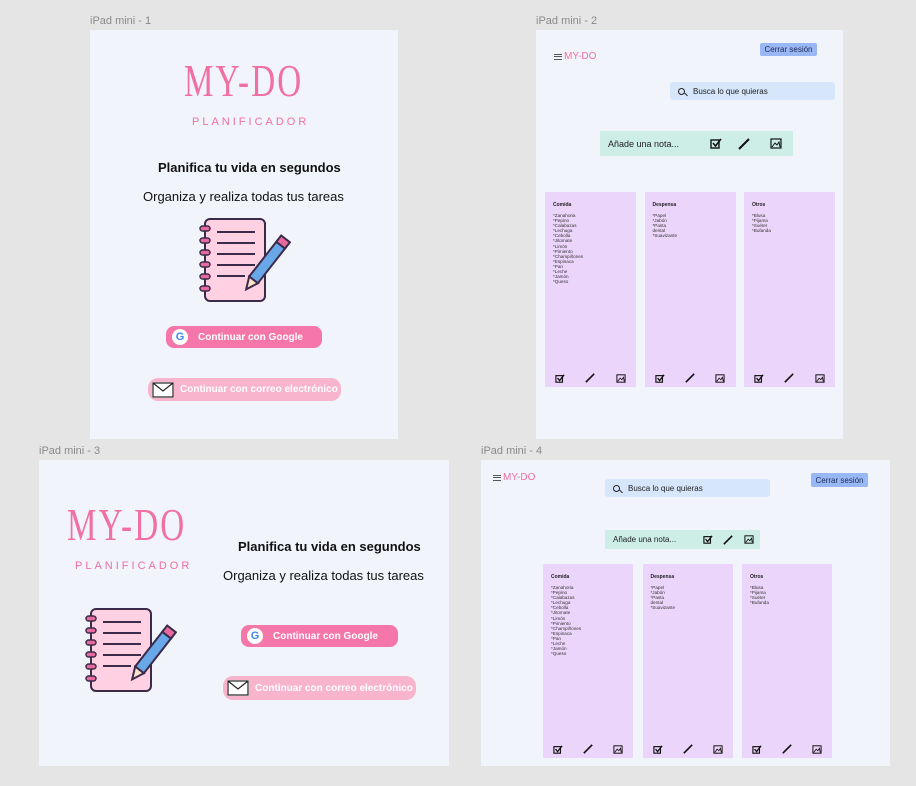 The width and height of the screenshot is (916, 786). What do you see at coordinates (512, 451) in the screenshot?
I see `frame-label-4: iPad mini - 4` at bounding box center [512, 451].